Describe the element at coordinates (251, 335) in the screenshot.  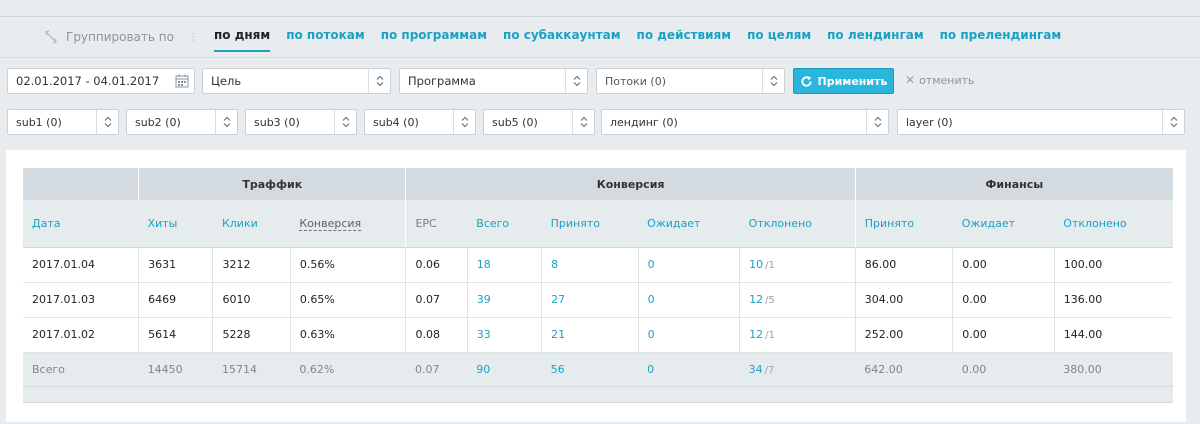
I see `cell-clicks: 5228` at that location.